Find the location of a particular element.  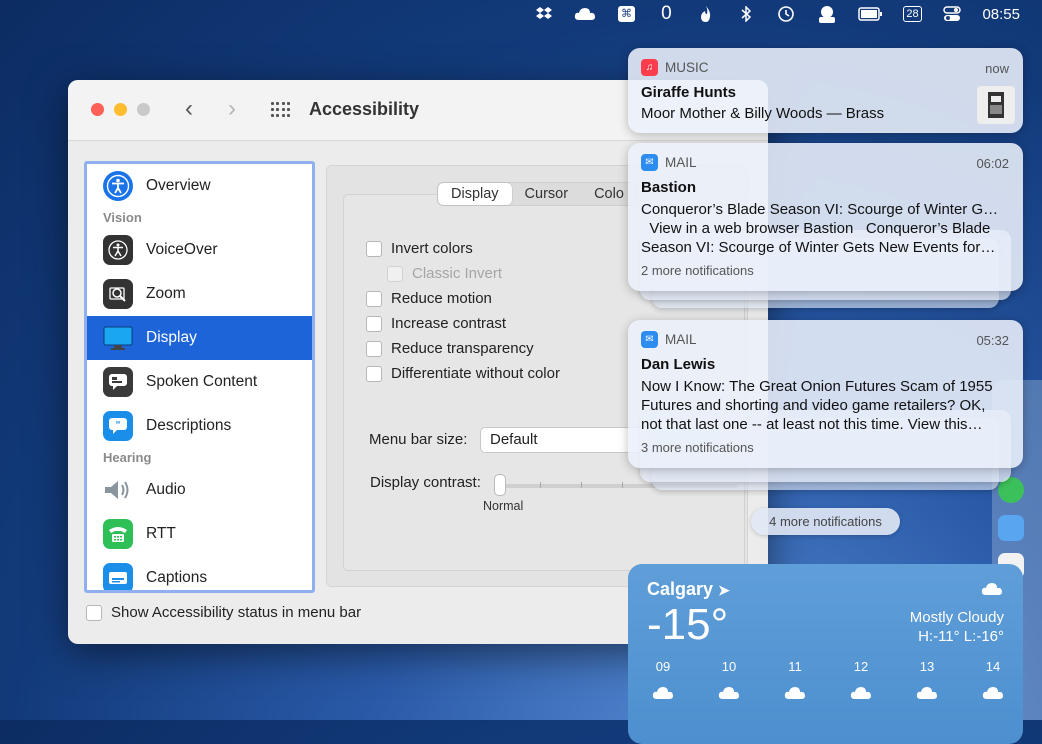

voiceover-icon is located at coordinates (118, 250).